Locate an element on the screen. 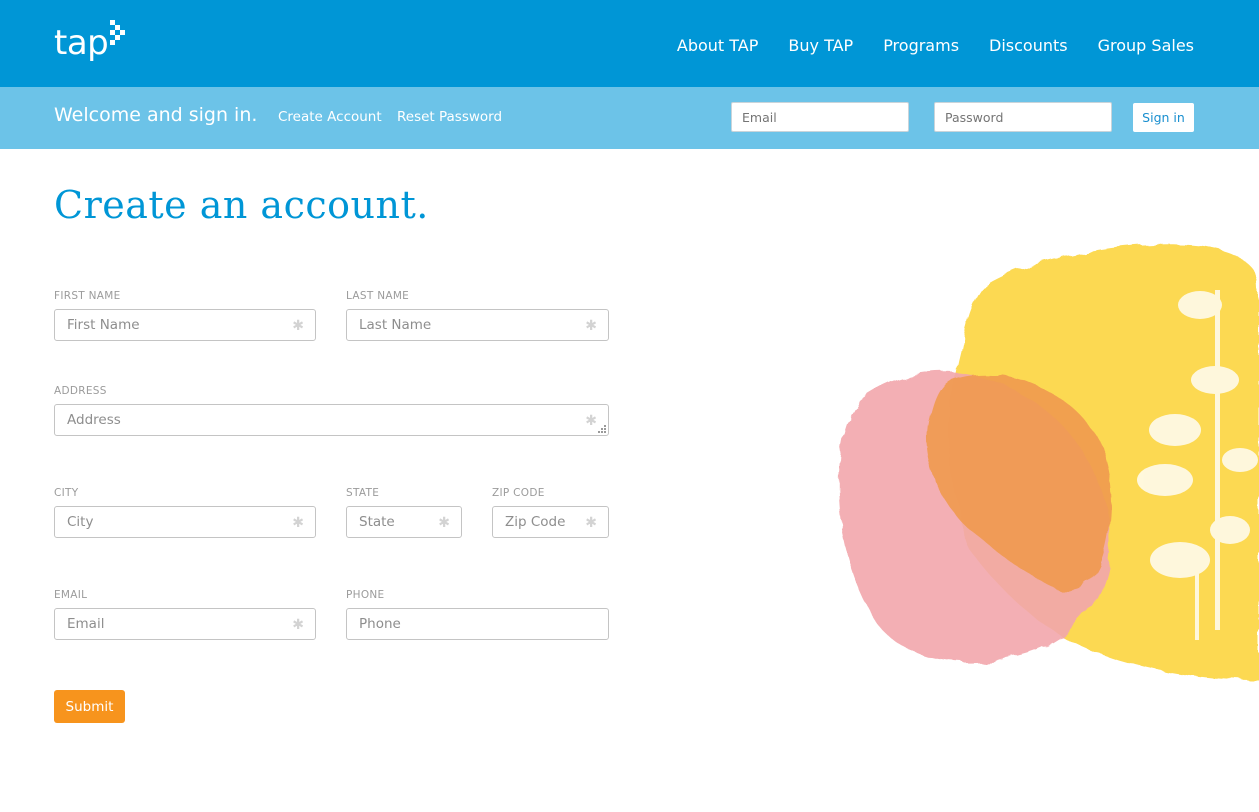 This screenshot has height=812, width=1259. email-input is located at coordinates (185, 624).